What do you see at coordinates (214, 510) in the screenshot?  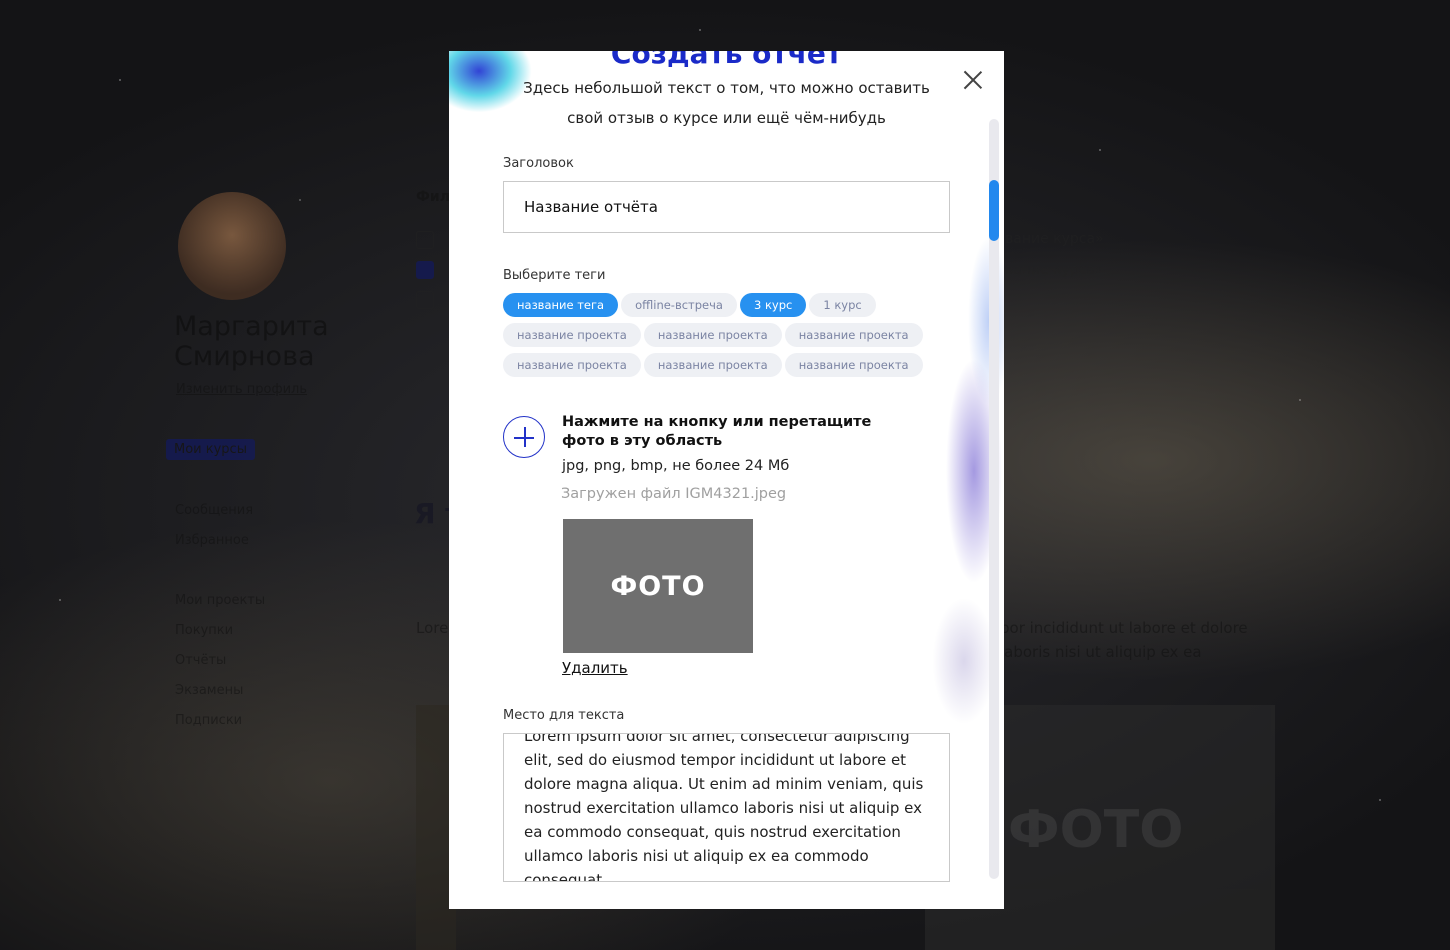 I see `sidebar-item-messages: Сообщения` at bounding box center [214, 510].